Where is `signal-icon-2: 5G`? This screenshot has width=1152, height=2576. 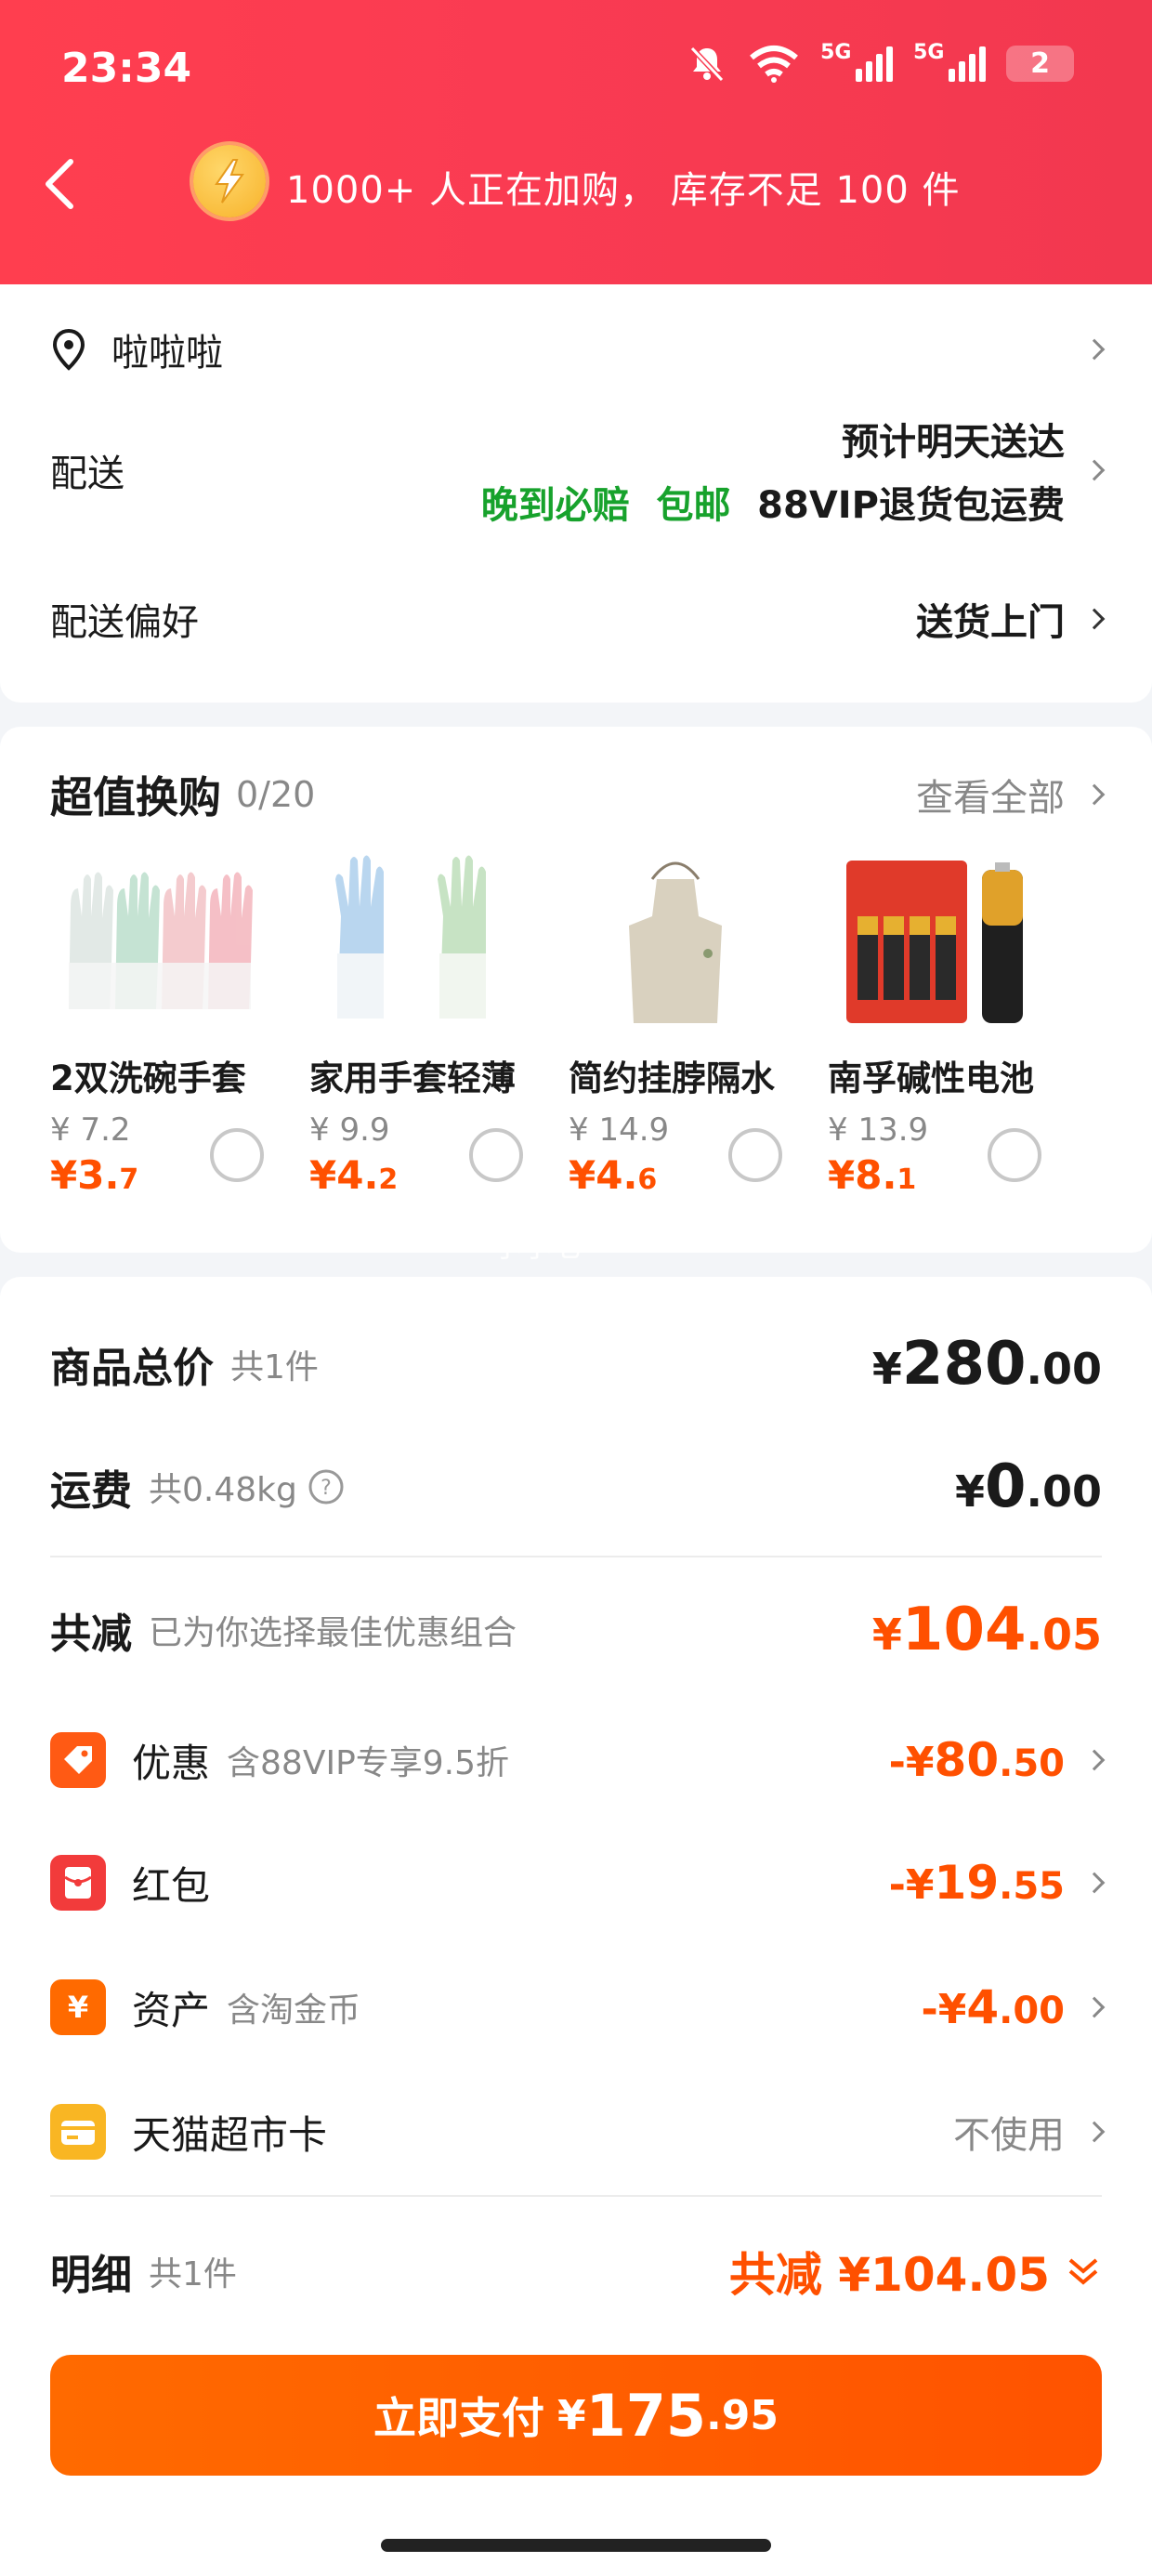 signal-icon-2: 5G is located at coordinates (950, 61).